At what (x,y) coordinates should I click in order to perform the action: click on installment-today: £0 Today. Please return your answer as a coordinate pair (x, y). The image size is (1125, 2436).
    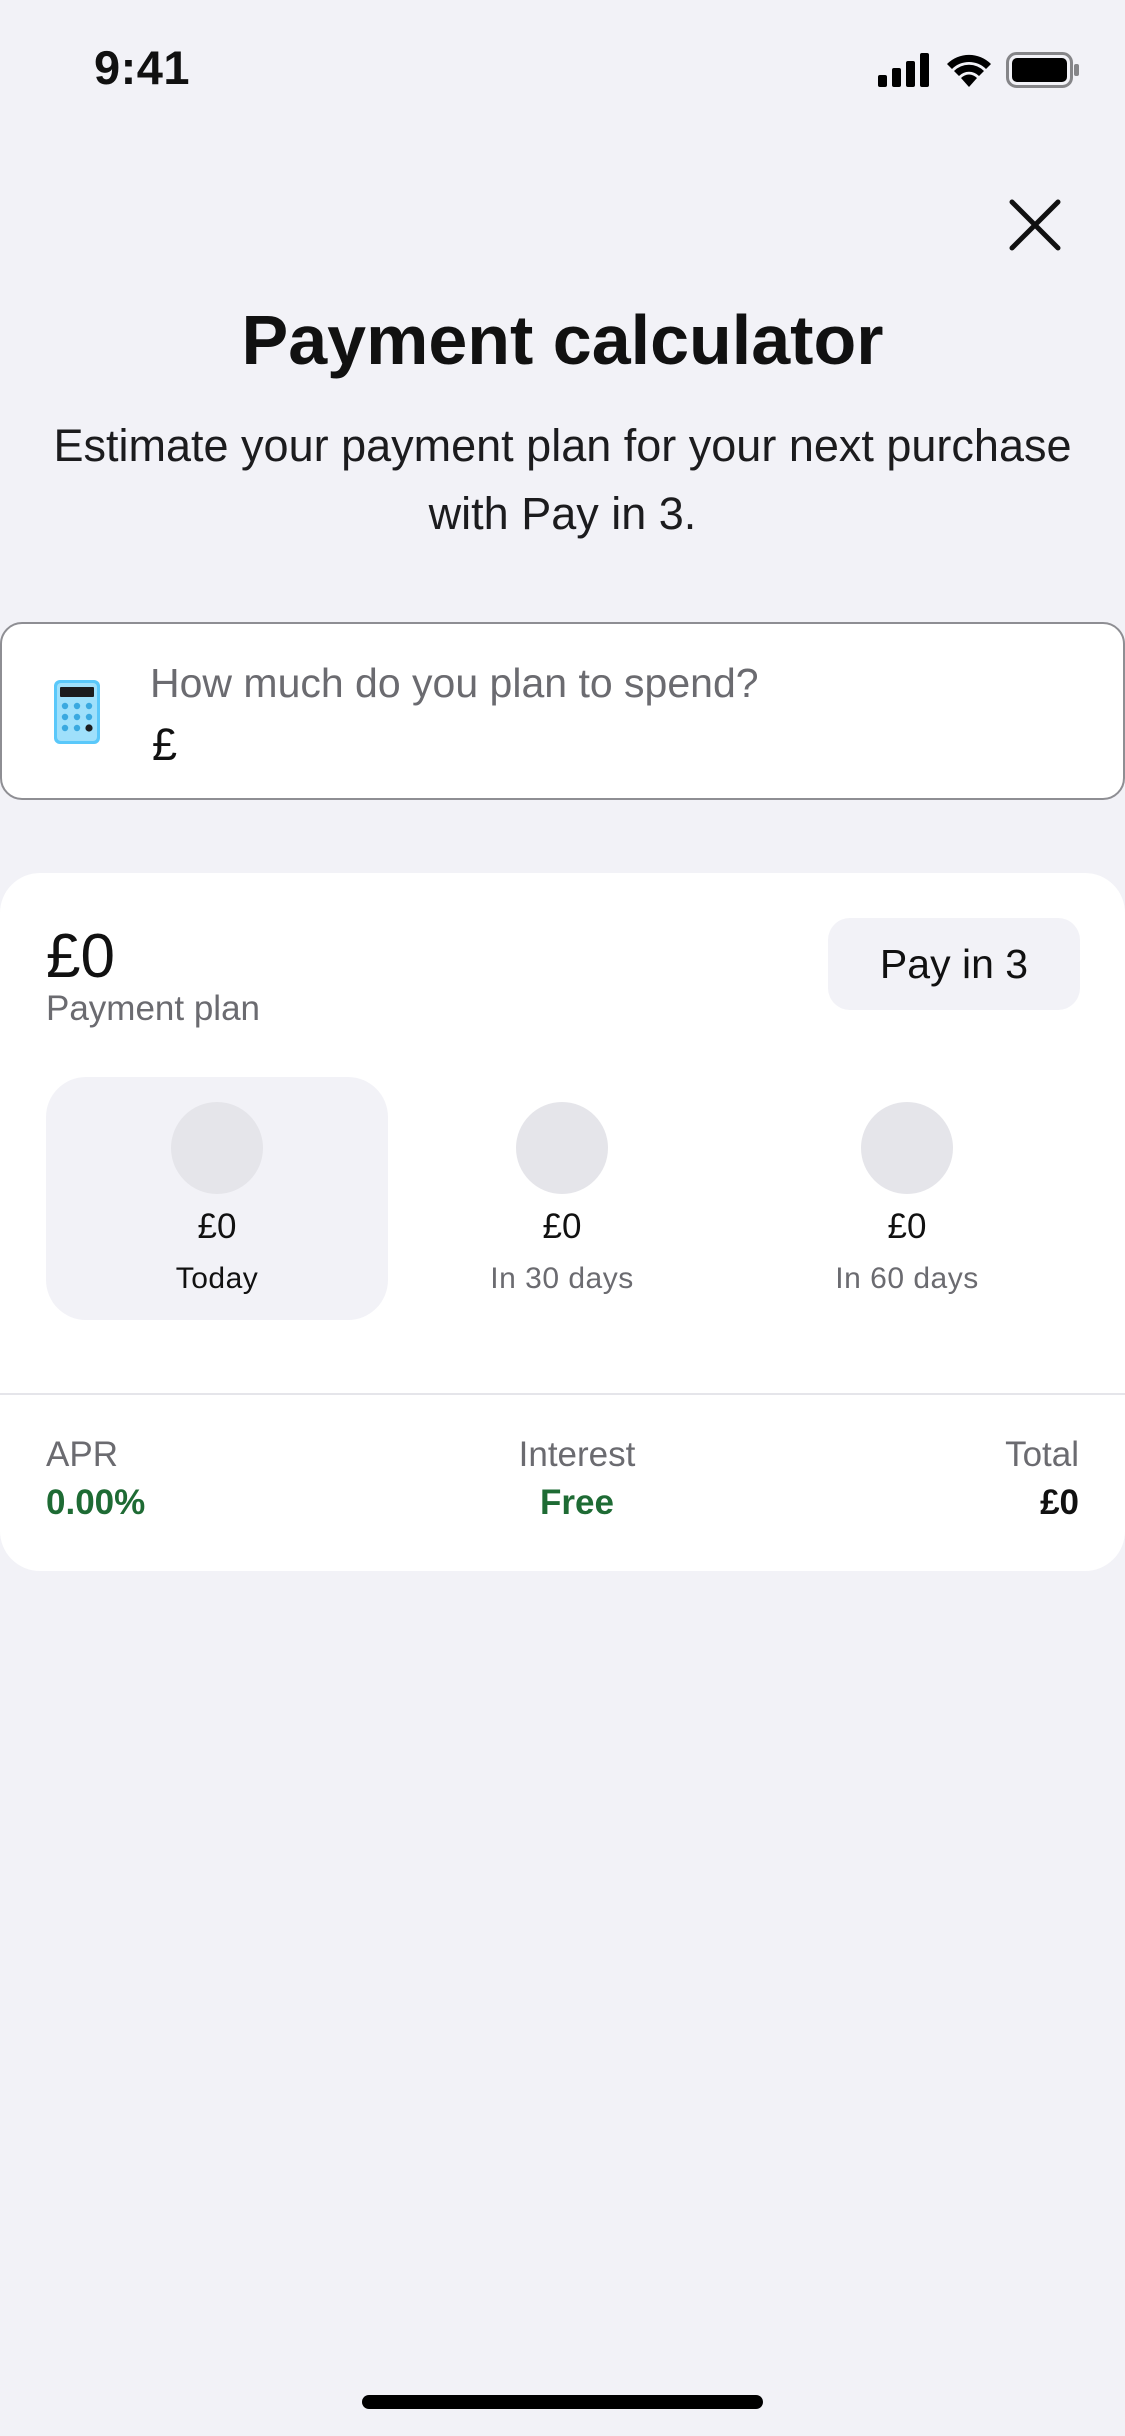
    Looking at the image, I should click on (217, 1198).